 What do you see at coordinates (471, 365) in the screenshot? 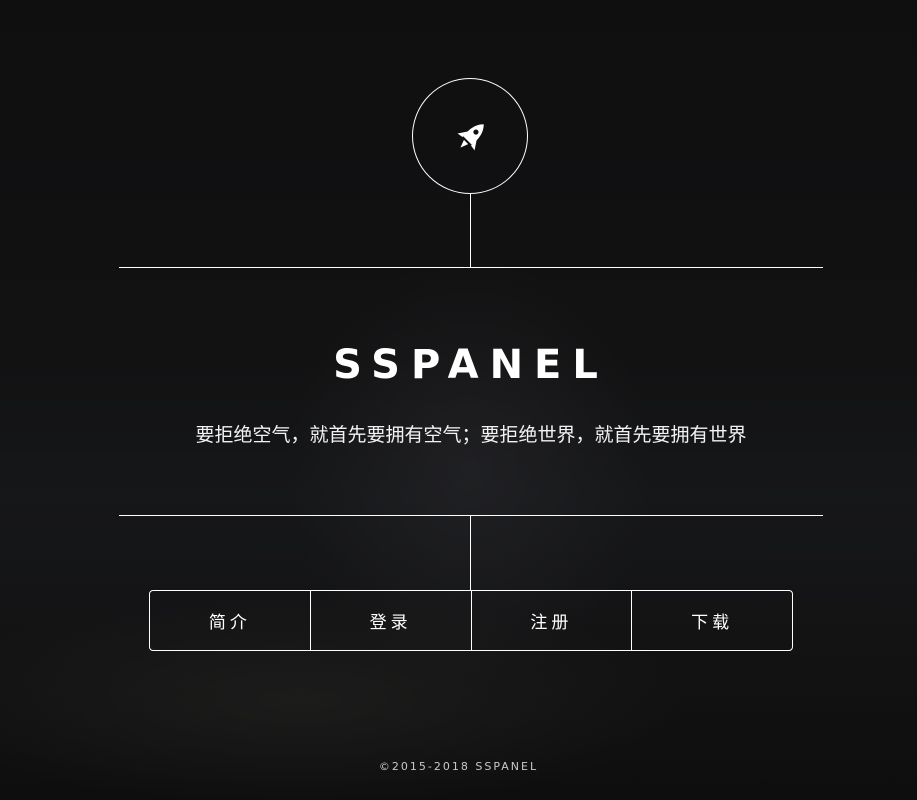
I see `page-title: SSPANEL` at bounding box center [471, 365].